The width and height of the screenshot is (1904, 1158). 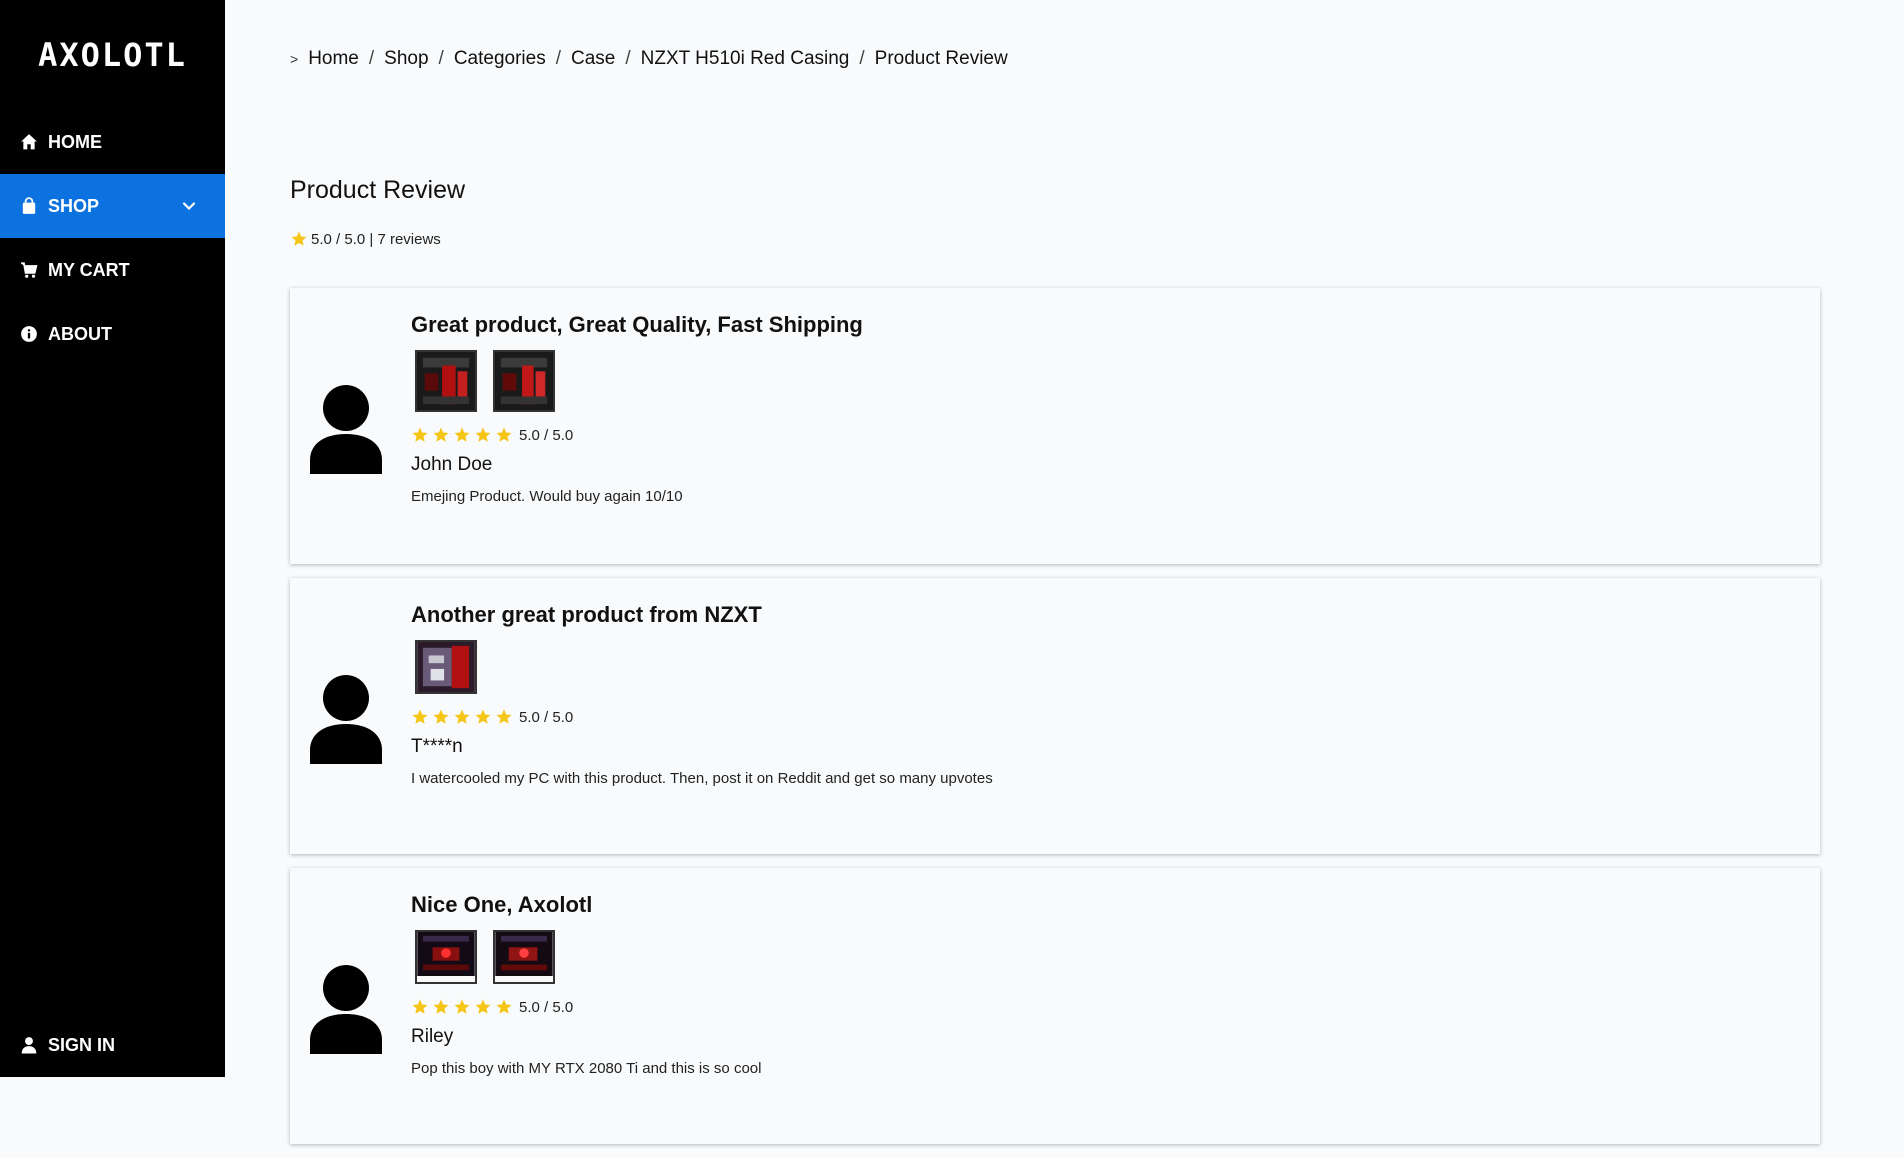 What do you see at coordinates (745, 59) in the screenshot?
I see `breadcrumb-product: NZXT H510i Red Casing` at bounding box center [745, 59].